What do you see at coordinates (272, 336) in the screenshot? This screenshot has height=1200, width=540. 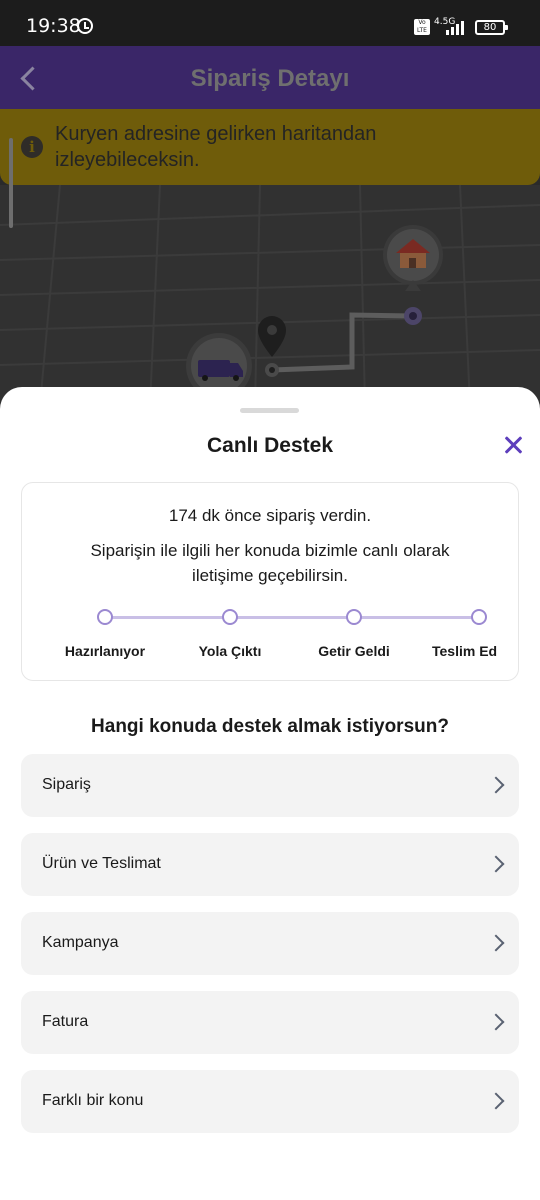 I see `location-pin-icon` at bounding box center [272, 336].